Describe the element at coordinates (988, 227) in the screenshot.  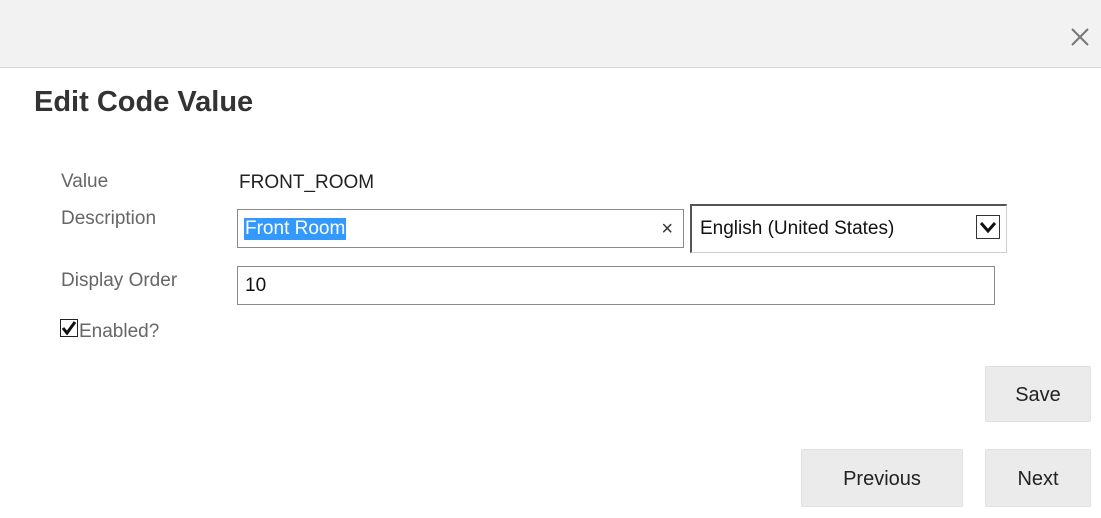
I see `chevron-down-icon` at that location.